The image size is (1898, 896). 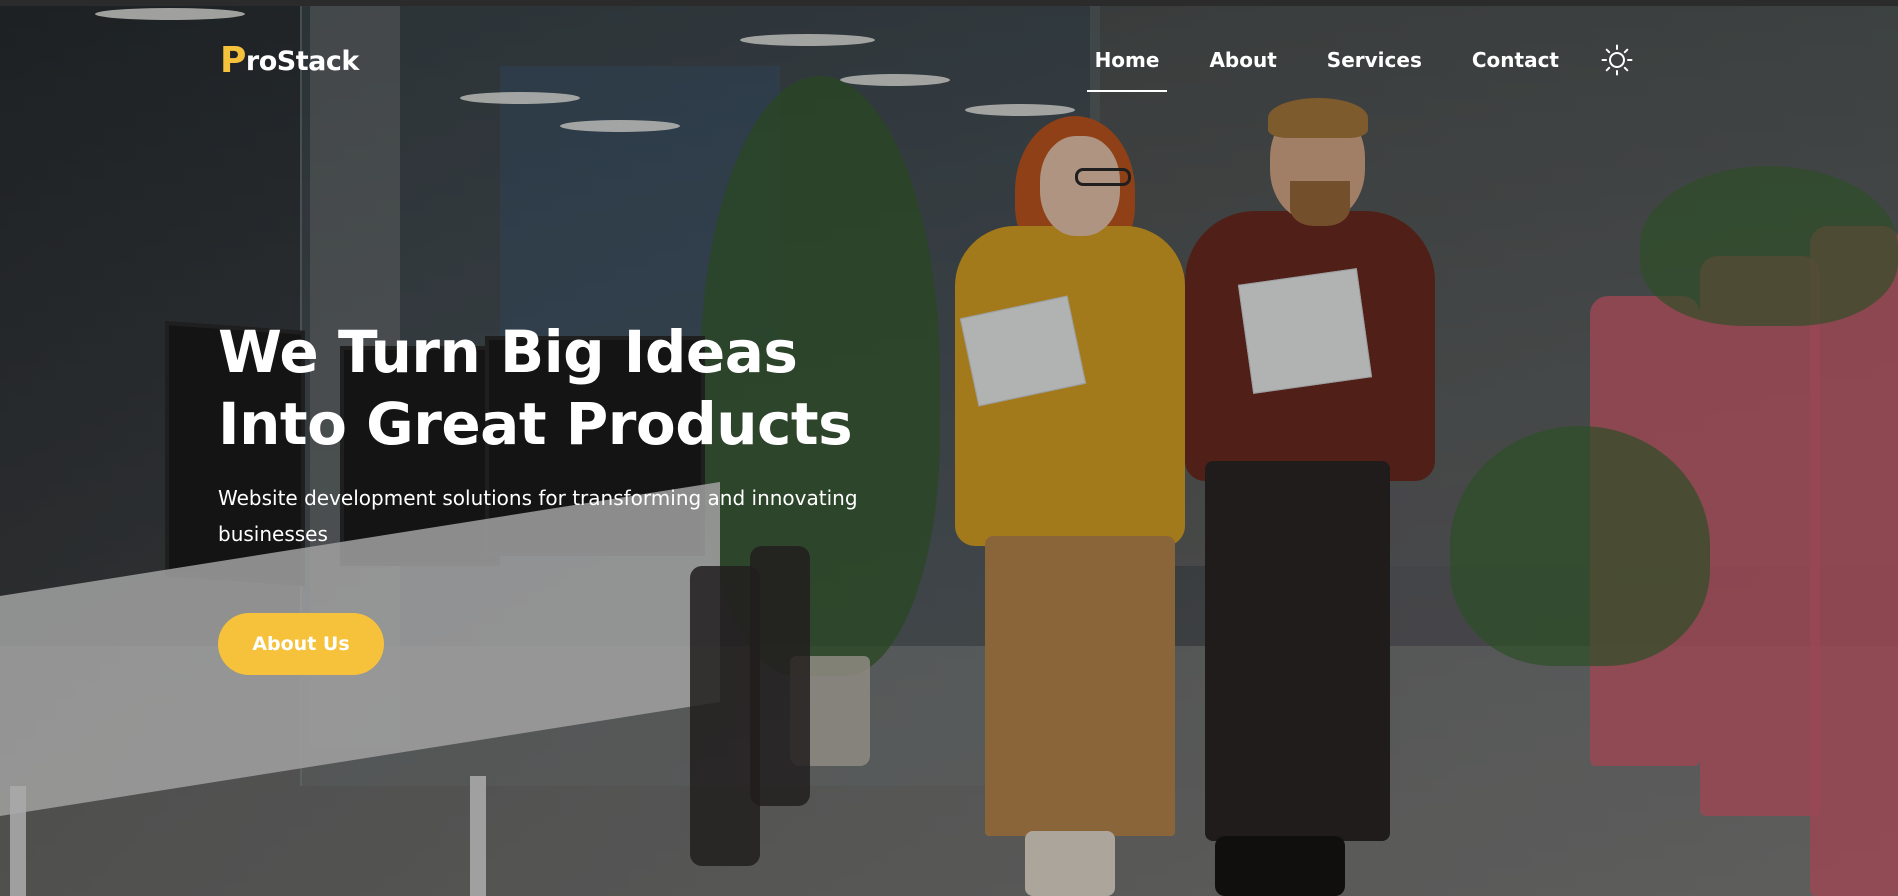 I want to click on nav-about-link: About, so click(x=1242, y=60).